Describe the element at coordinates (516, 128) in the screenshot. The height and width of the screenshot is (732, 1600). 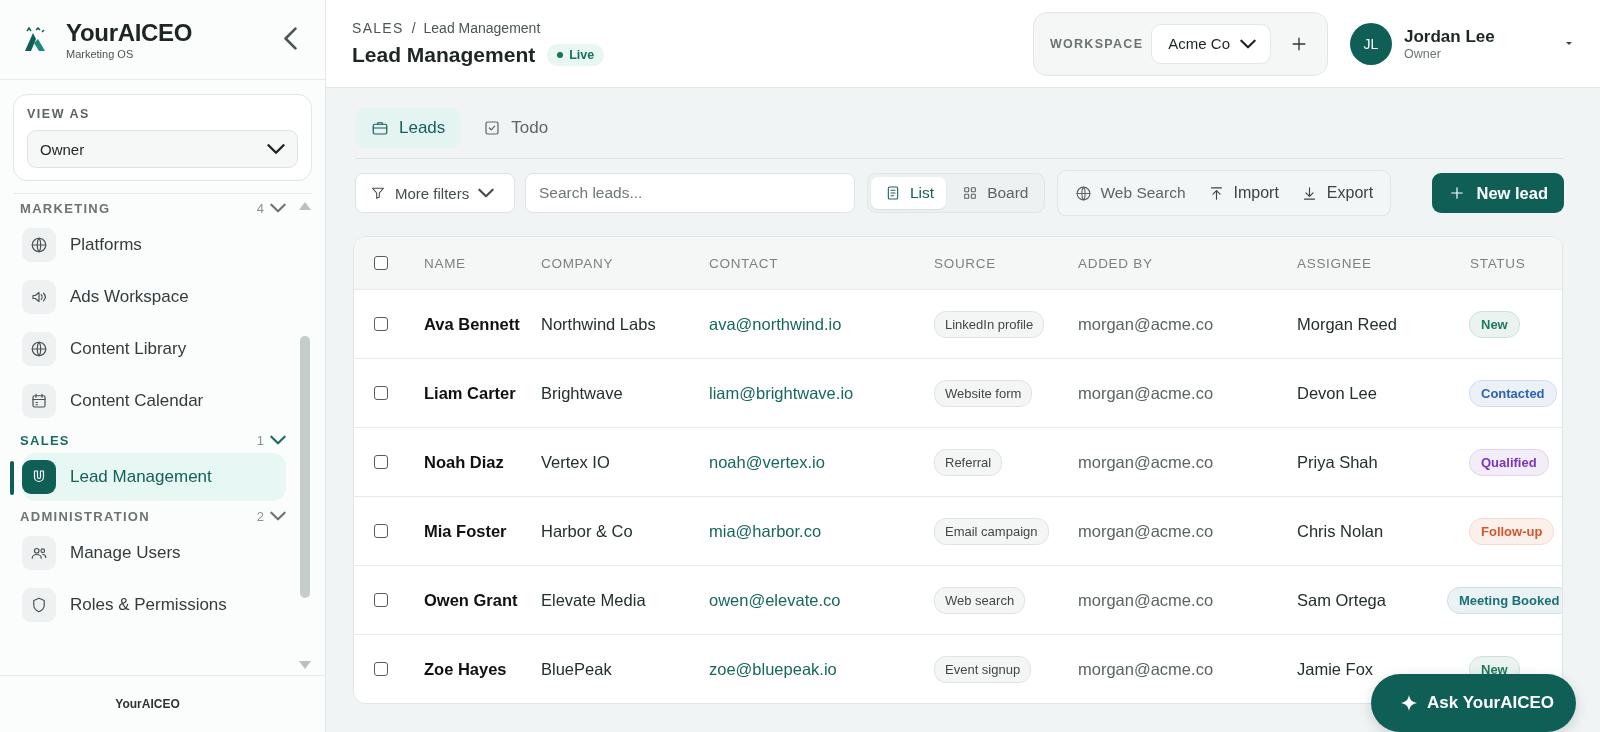
I see `tab: Todo` at that location.